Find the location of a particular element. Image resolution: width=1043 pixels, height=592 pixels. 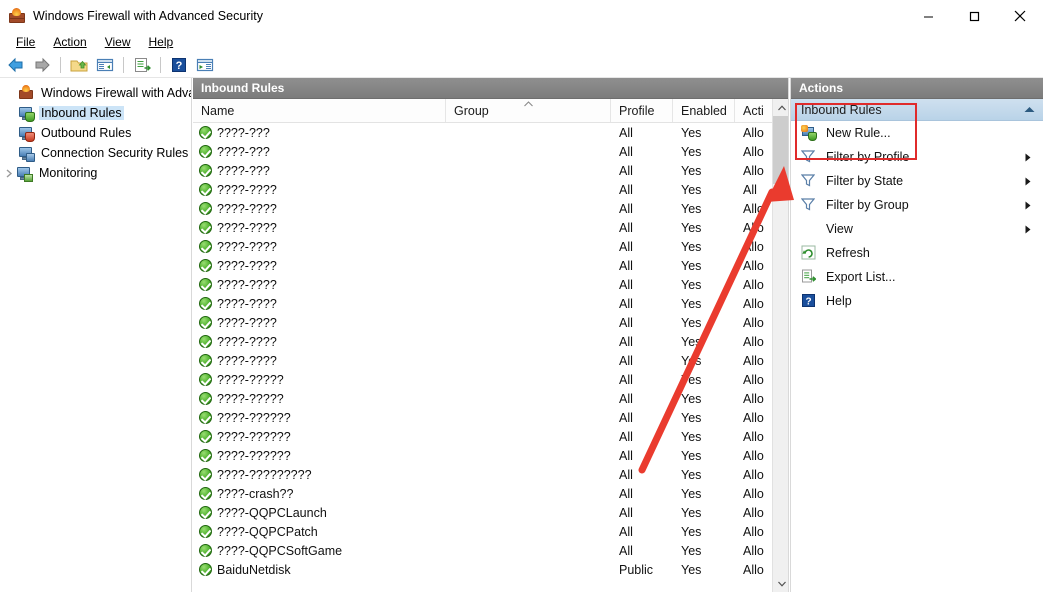

rule-name-cell: ????-QQPCLaunch is located at coordinates (319, 513).